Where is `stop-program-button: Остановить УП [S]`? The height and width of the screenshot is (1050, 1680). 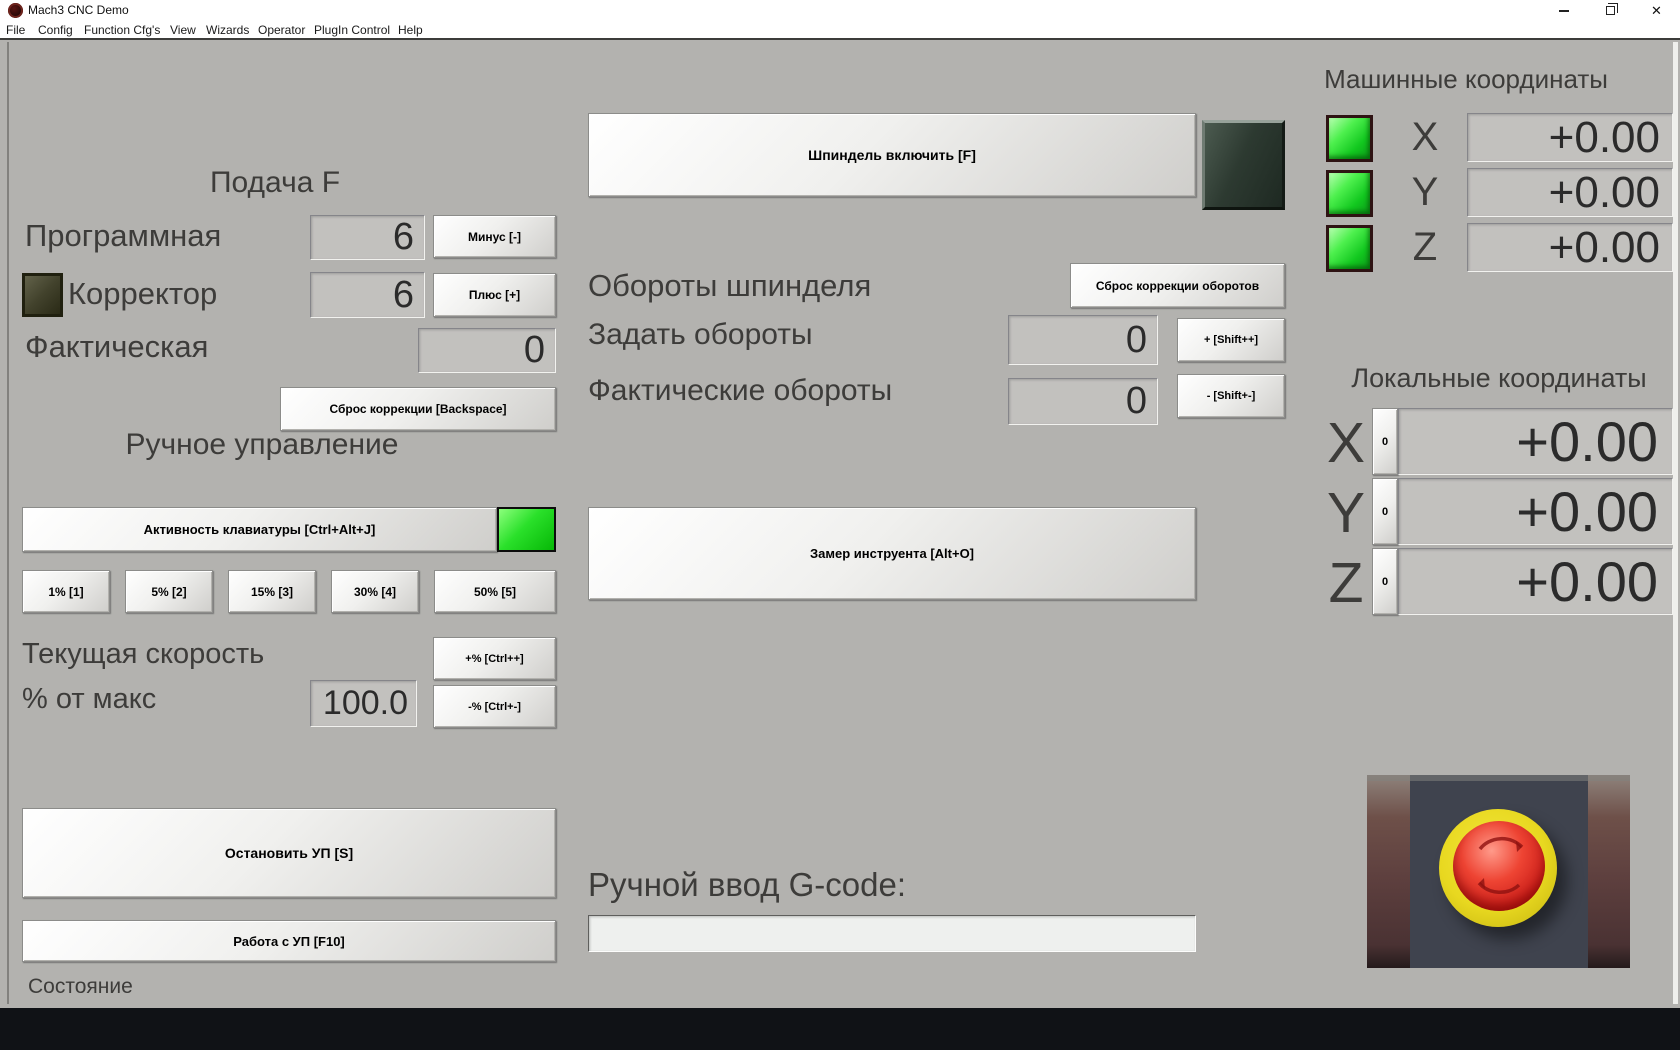
stop-program-button: Остановить УП [S] is located at coordinates (289, 853).